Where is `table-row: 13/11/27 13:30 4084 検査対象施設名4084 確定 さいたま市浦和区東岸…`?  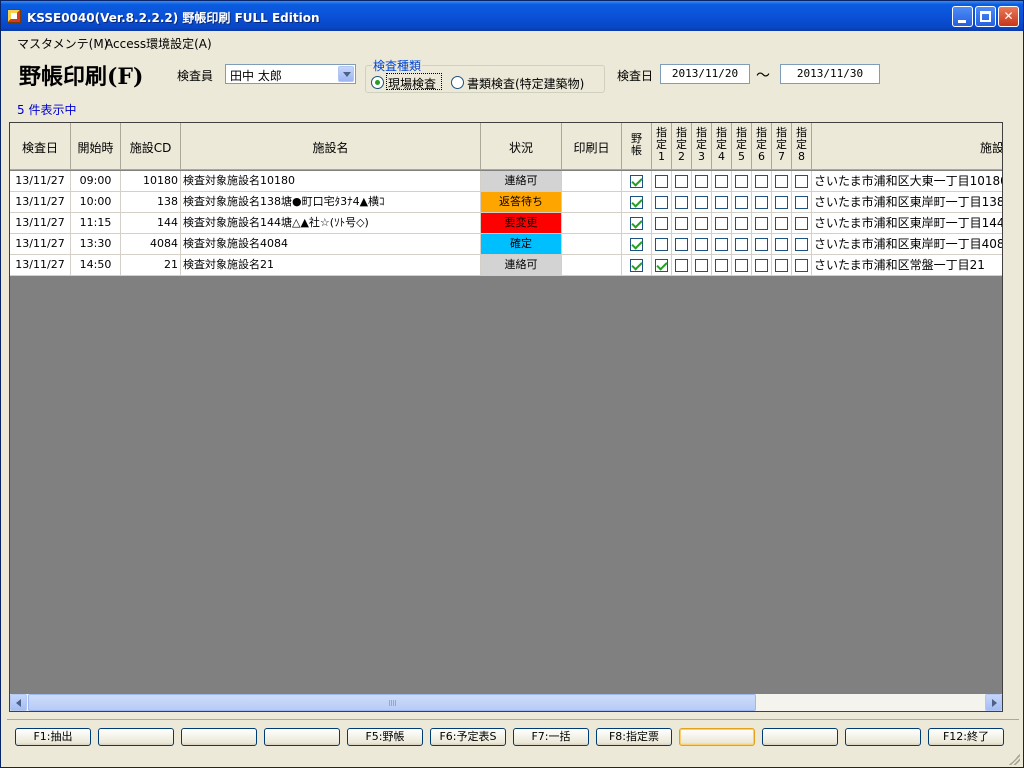 table-row: 13/11/27 13:30 4084 検査対象施設名4084 確定 さいたま市浦和区東岸… is located at coordinates (506, 244).